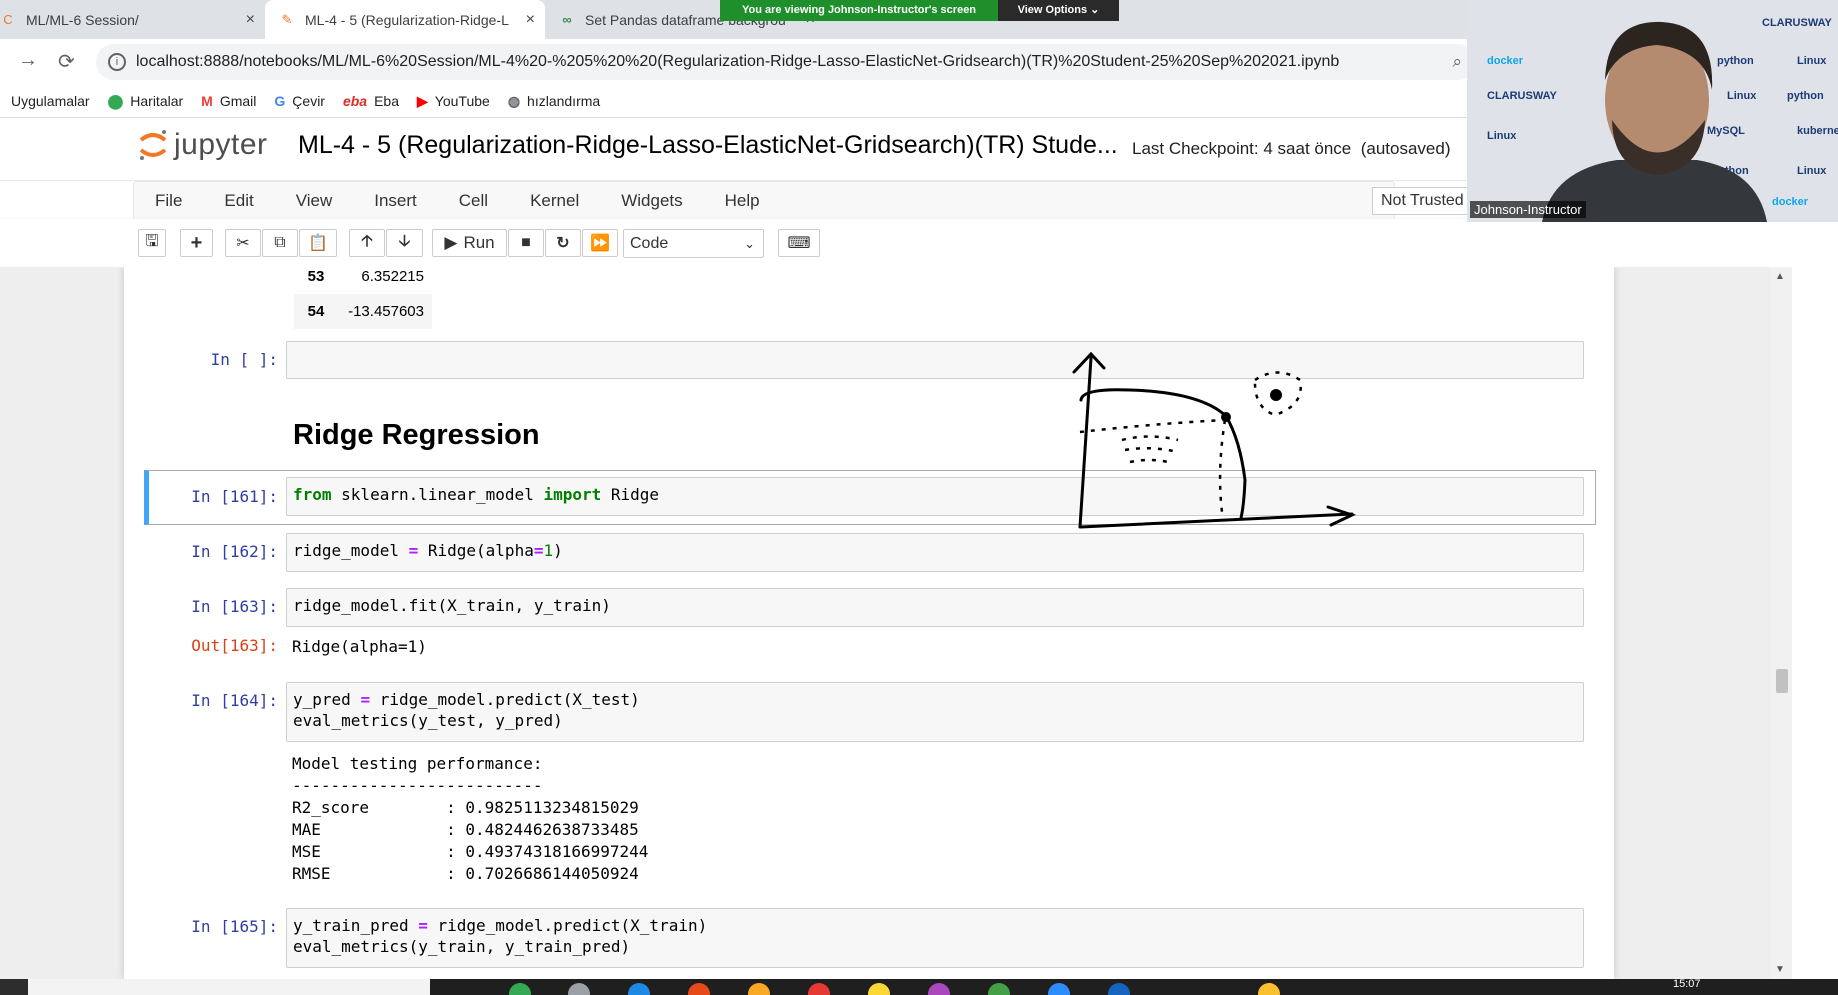  I want to click on bookmark-translate: G Çevir, so click(299, 101).